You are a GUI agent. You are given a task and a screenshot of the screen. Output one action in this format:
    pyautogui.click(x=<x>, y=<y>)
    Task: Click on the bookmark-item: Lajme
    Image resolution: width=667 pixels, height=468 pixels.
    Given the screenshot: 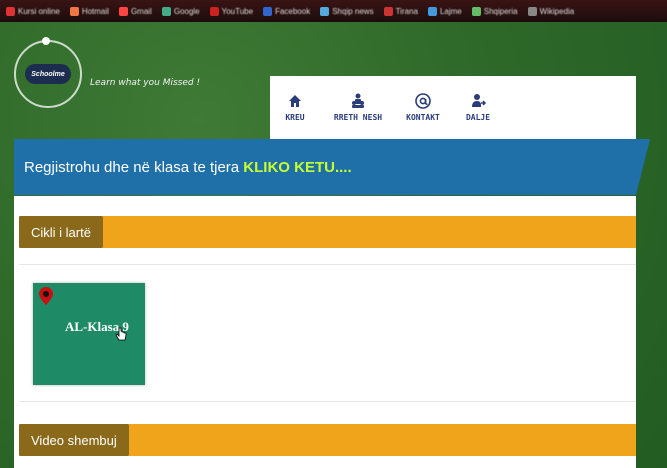 What is the action you would take?
    pyautogui.click(x=444, y=11)
    